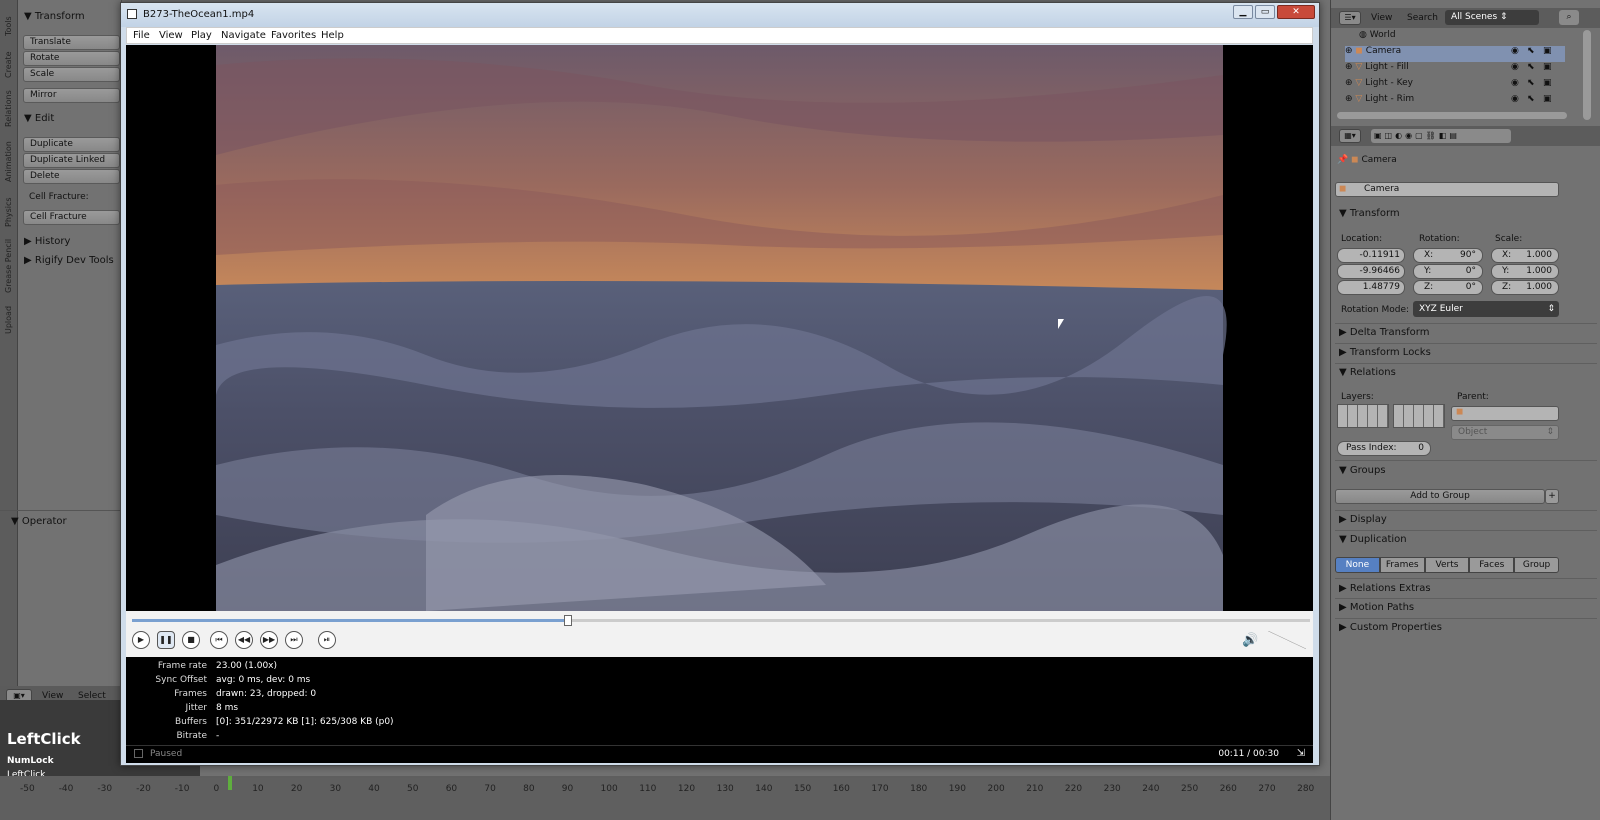 This screenshot has height=820, width=1600. Describe the element at coordinates (1448, 287) in the screenshot. I see `rotation-z-field: Z: 0°` at that location.